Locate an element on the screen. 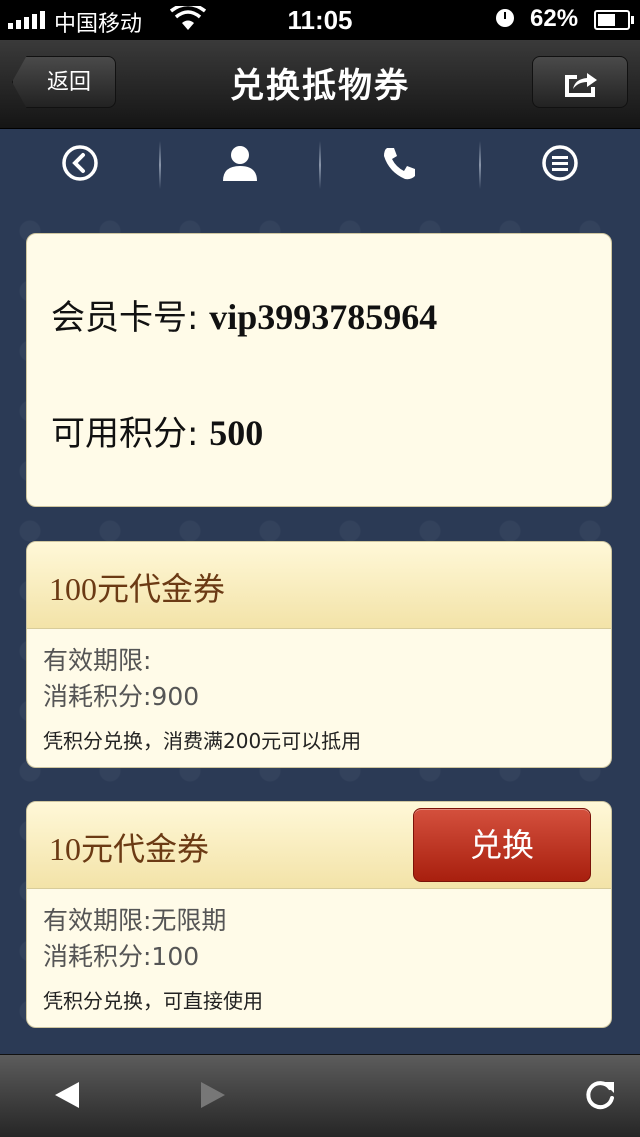 The height and width of the screenshot is (1137, 640). back-button: 返回 is located at coordinates (64, 82).